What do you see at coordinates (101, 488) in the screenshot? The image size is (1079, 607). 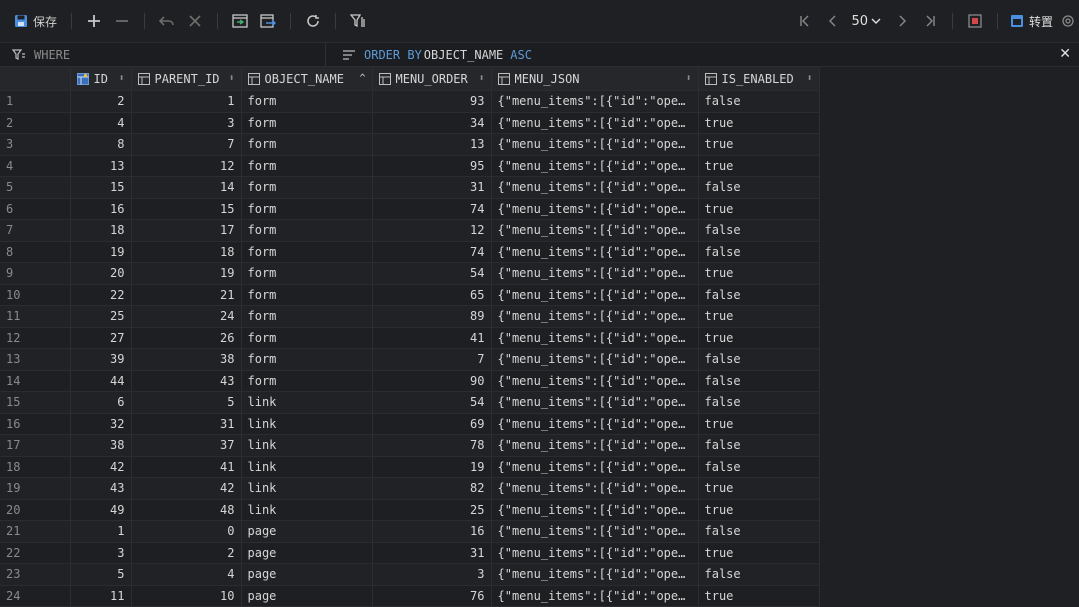 I see `cell-id: 43` at bounding box center [101, 488].